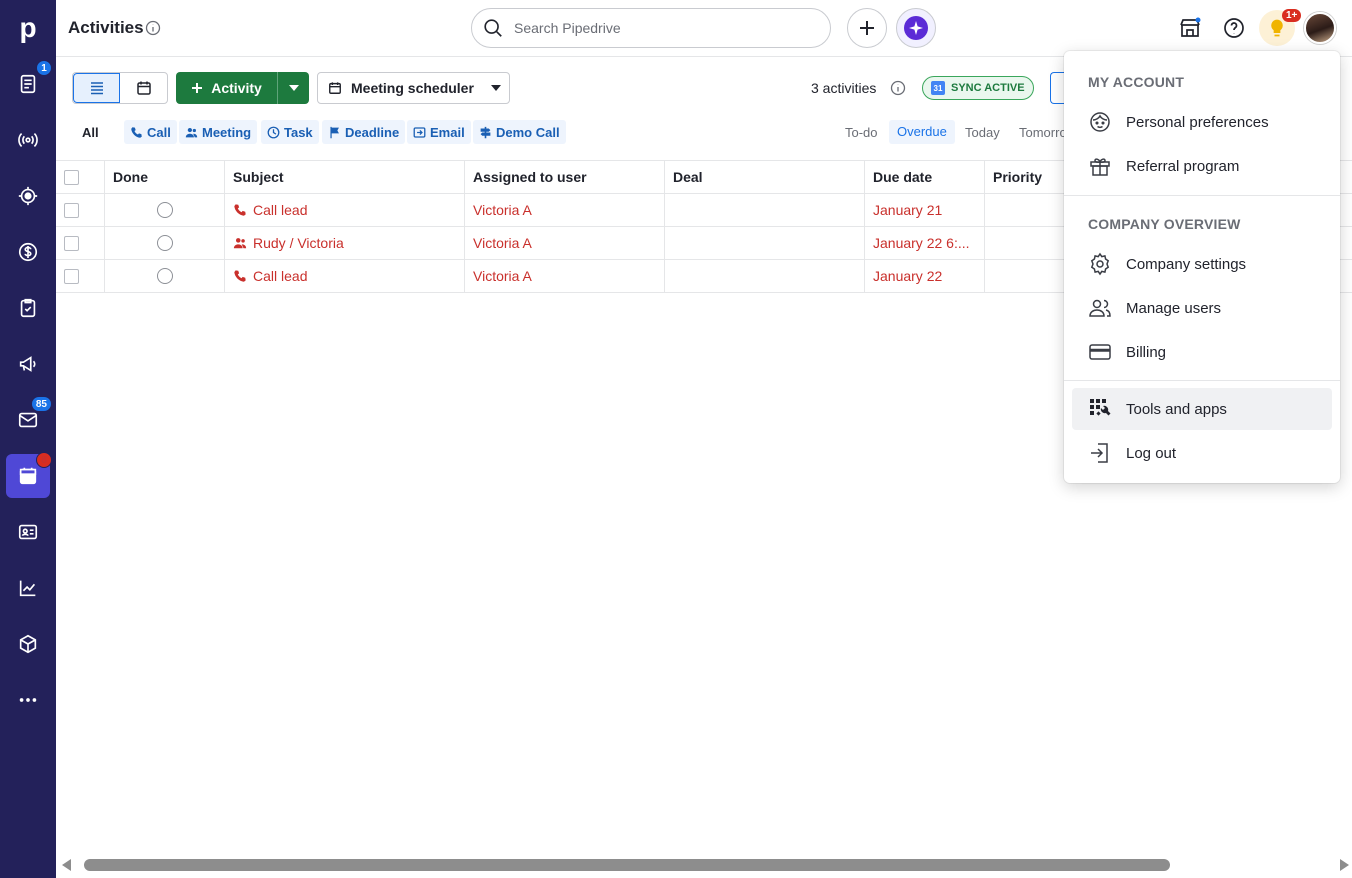 The image size is (1352, 878). What do you see at coordinates (1100, 352) in the screenshot?
I see `credit-card-icon` at bounding box center [1100, 352].